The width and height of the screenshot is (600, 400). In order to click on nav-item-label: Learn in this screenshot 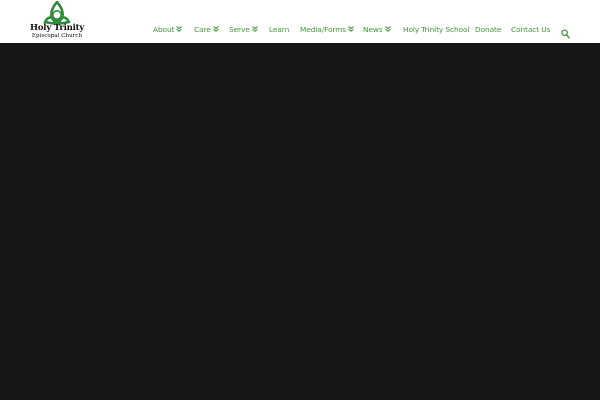, I will do `click(279, 29)`.